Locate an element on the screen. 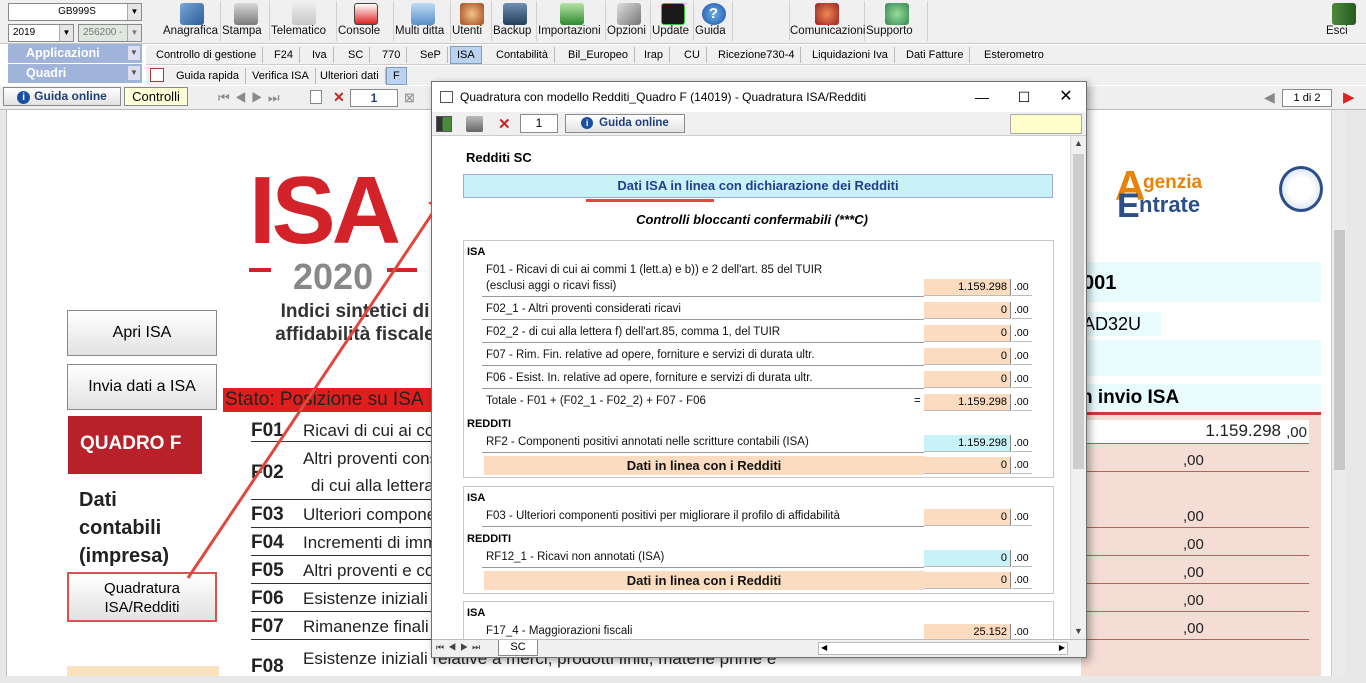 Image resolution: width=1366 pixels, height=683 pixels. diff-field-1: 0 is located at coordinates (967, 465).